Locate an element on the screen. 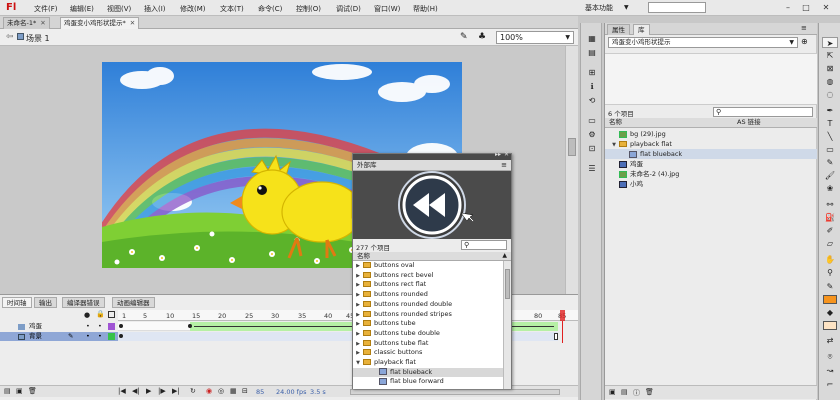 The width and height of the screenshot is (840, 400). folder-row: ▶ buttons tube is located at coordinates (428, 324).